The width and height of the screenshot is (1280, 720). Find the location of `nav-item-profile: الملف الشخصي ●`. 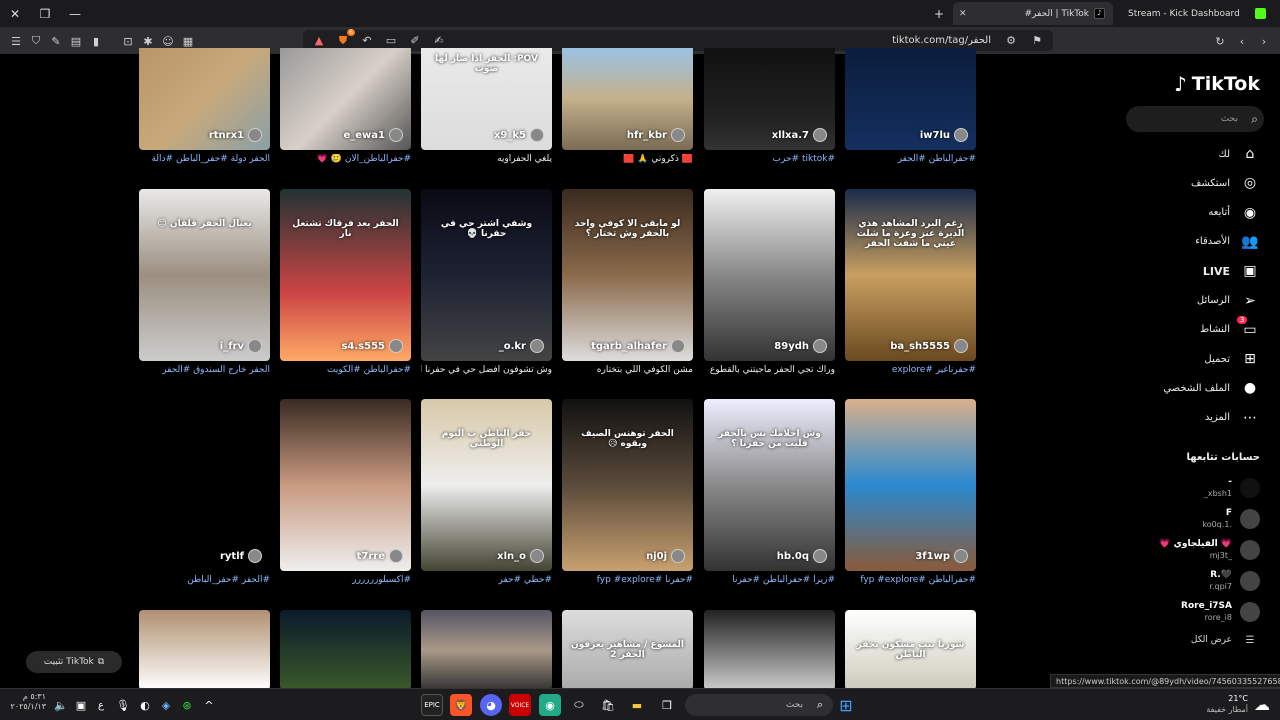

nav-item-profile: الملف الشخصي ● is located at coordinates (1211, 388).